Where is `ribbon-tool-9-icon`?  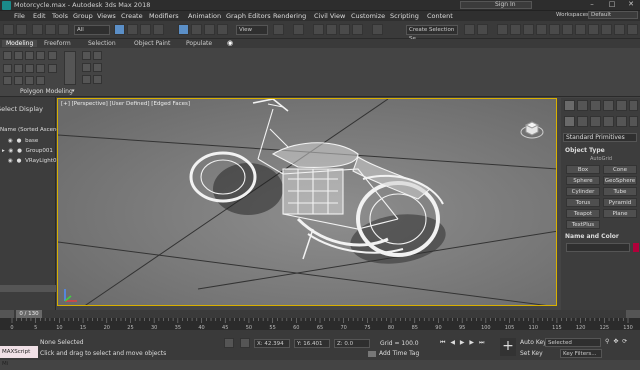 ribbon-tool-9-icon is located at coordinates (40, 68).